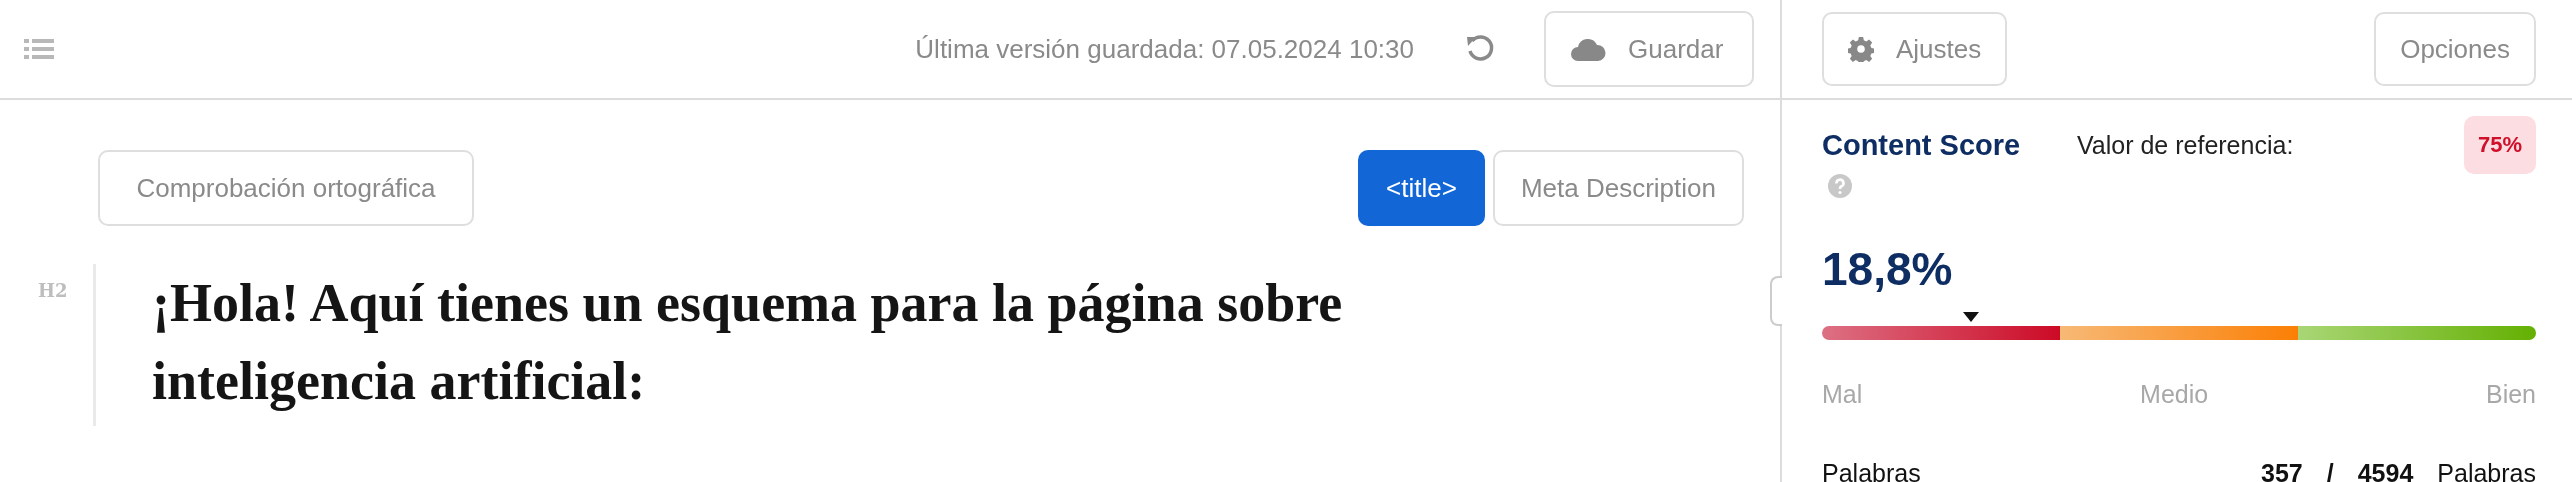 This screenshot has width=2572, height=482. I want to click on scale-label: Mal, so click(1842, 394).